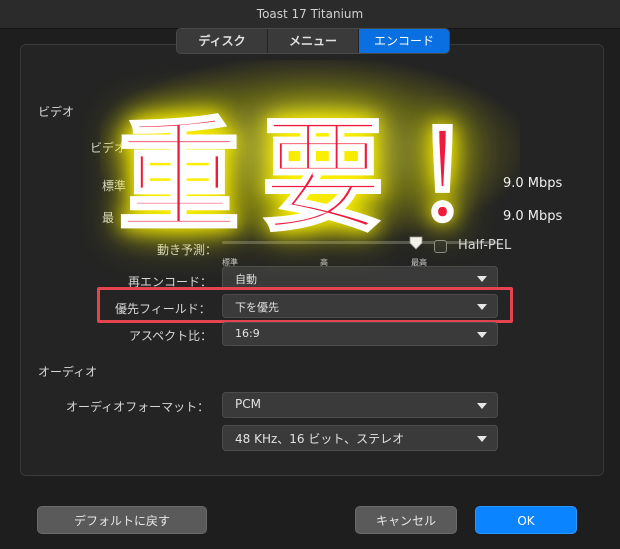  Describe the element at coordinates (360, 405) in the screenshot. I see `audio-format-select: PCM` at that location.